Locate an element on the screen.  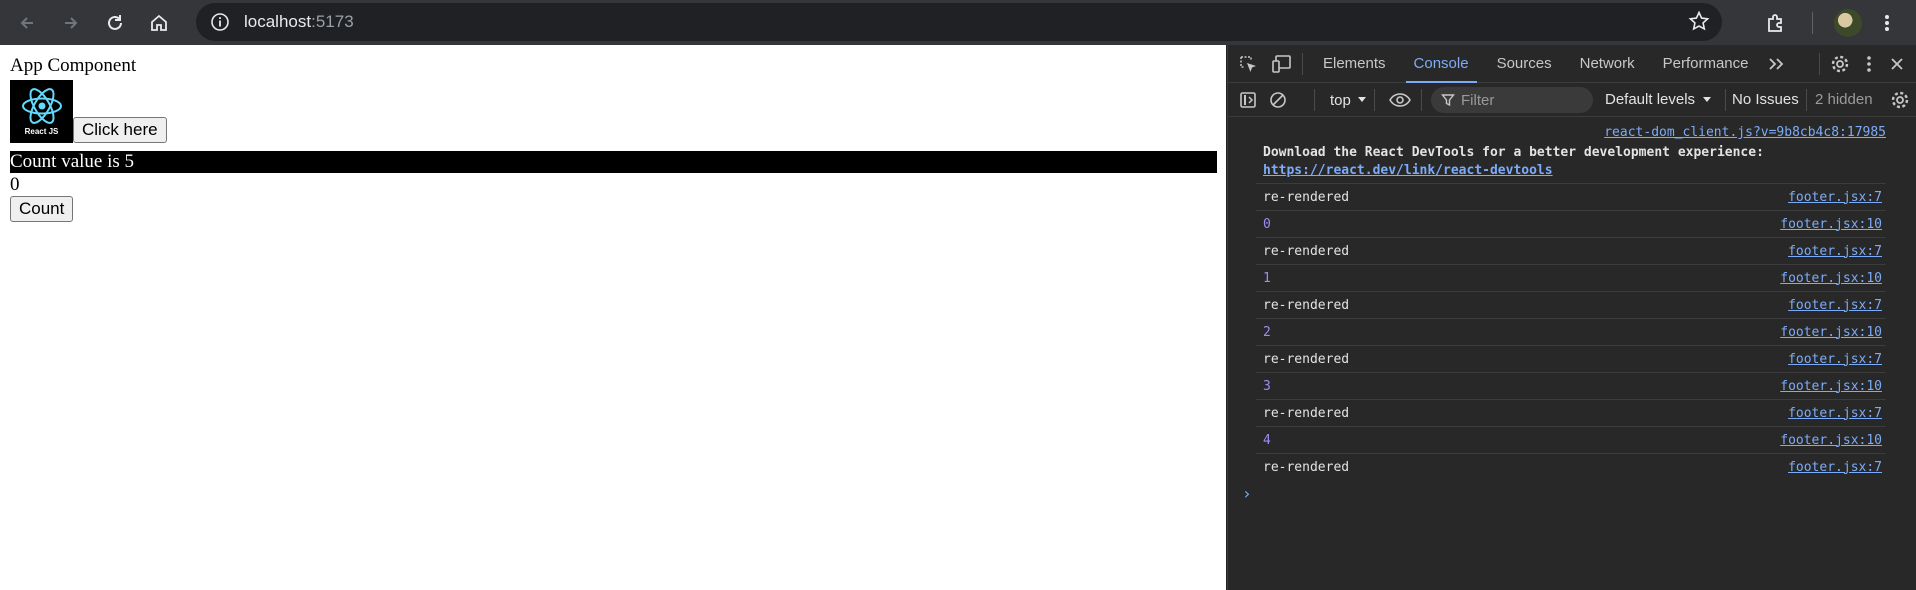
devtools-menu-icon is located at coordinates (1869, 64).